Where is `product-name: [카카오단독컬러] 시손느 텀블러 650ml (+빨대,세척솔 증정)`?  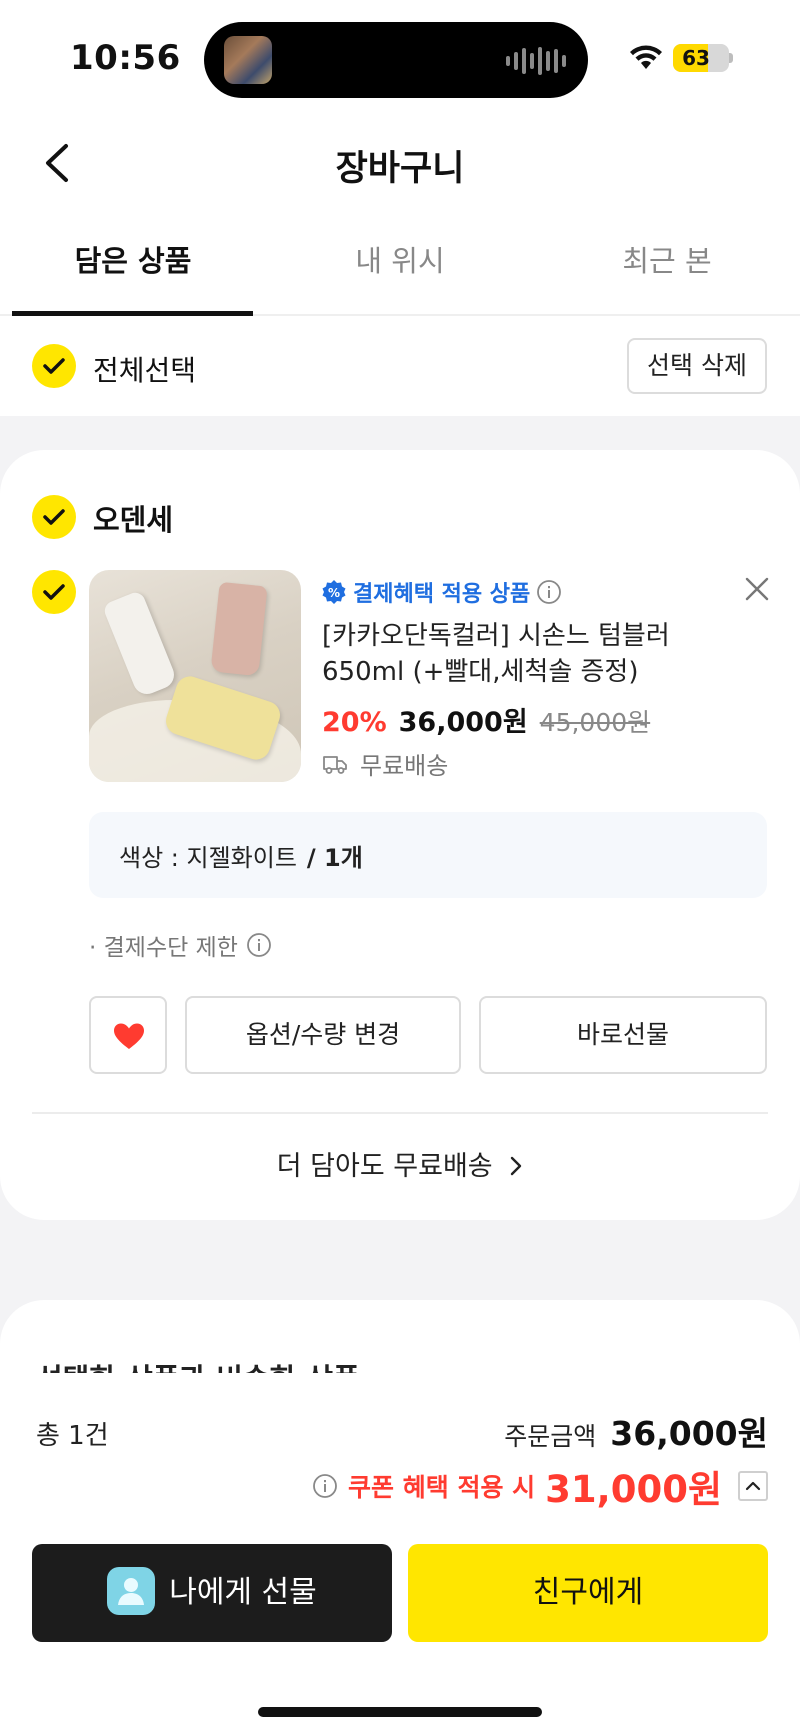
product-name: [카카오단독컬러] 시손느 텀블러 650ml (+빨대,세척솔 증정) is located at coordinates (527, 654).